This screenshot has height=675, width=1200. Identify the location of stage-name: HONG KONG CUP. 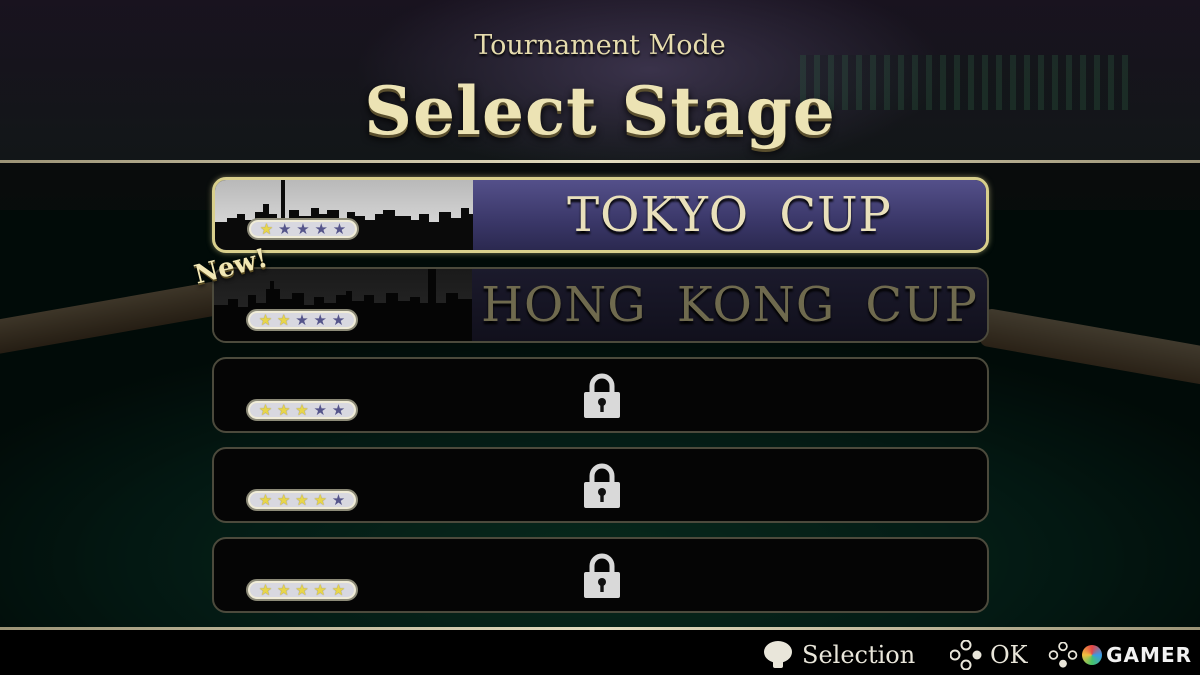
(729, 305).